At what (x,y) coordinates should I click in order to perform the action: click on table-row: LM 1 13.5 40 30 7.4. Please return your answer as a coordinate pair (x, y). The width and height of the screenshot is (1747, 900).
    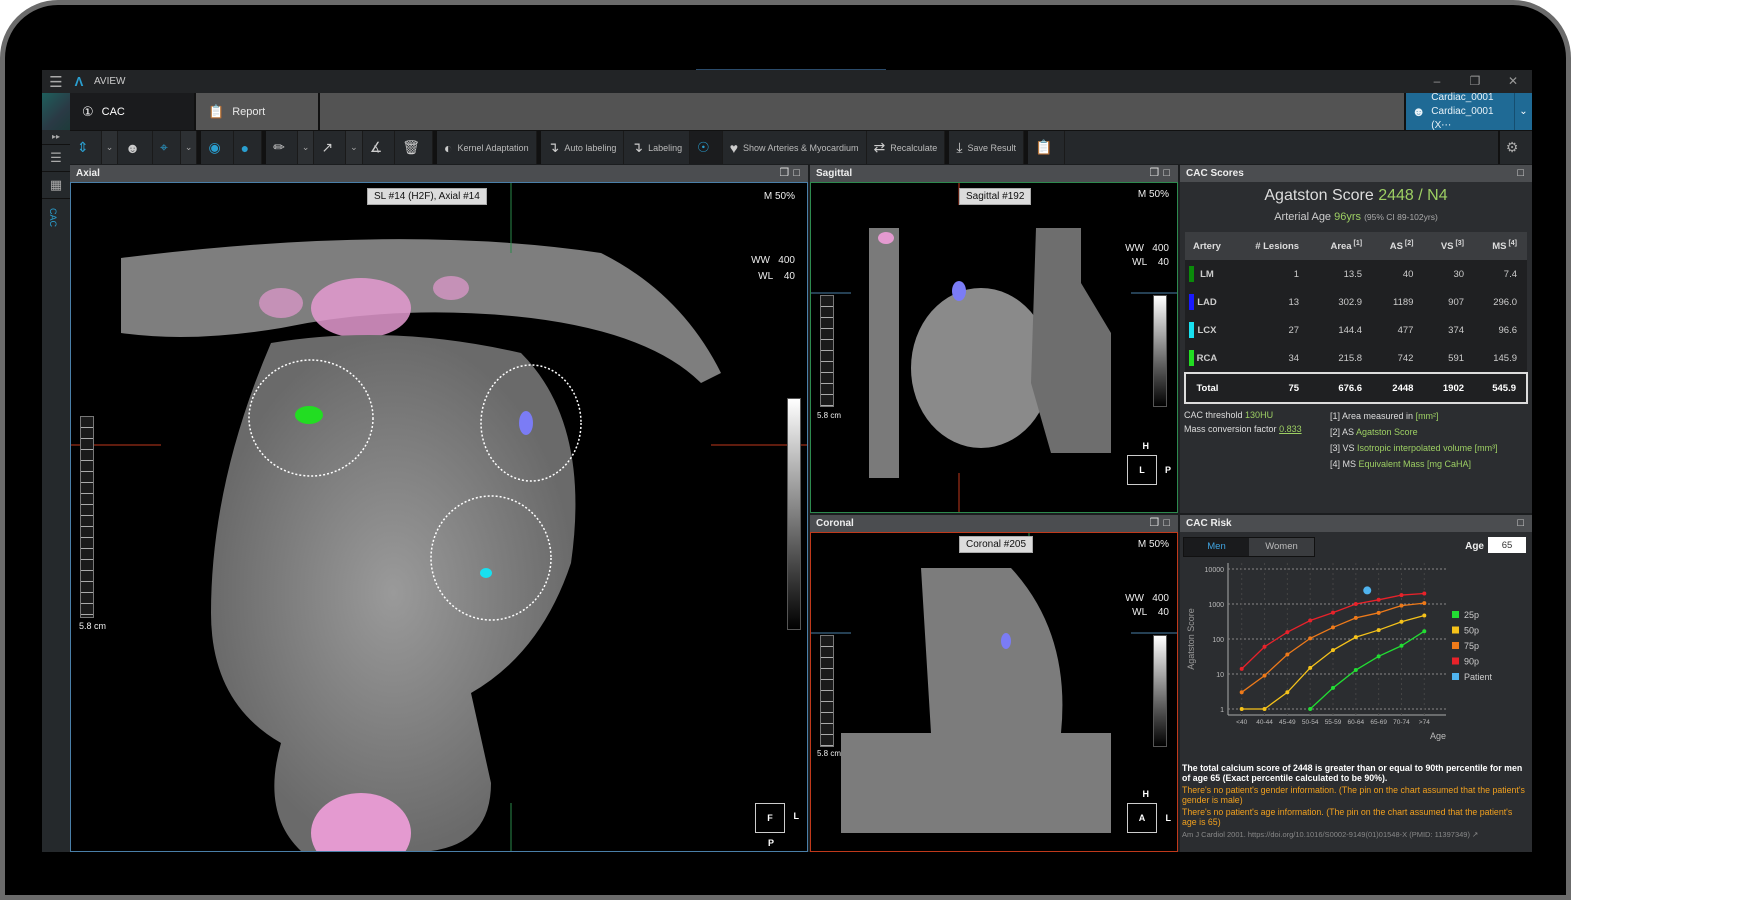
    Looking at the image, I should click on (1356, 274).